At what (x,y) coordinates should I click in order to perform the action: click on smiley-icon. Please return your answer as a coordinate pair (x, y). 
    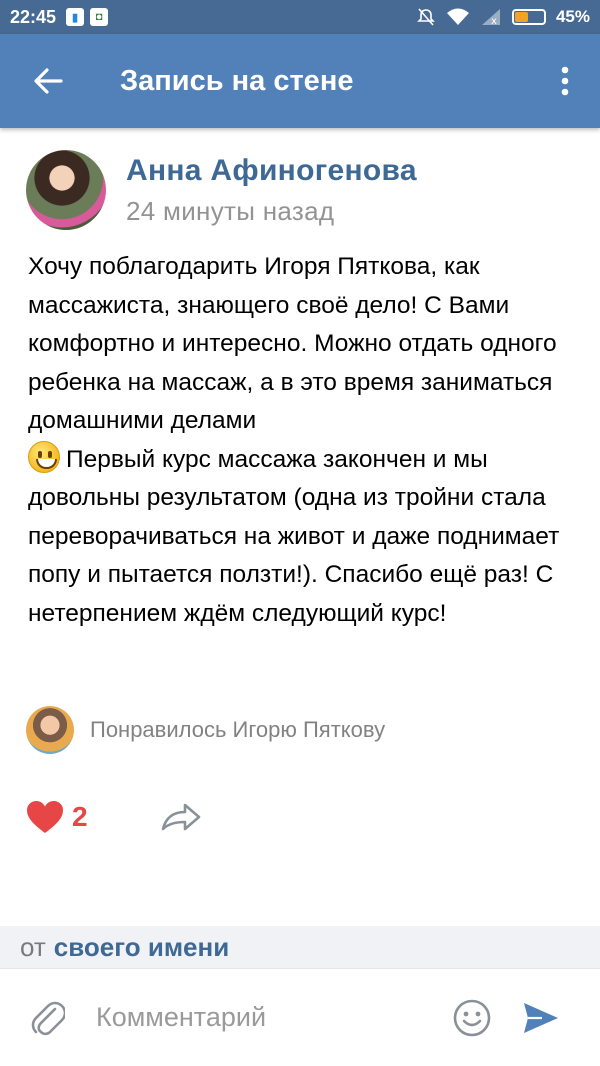
    Looking at the image, I should click on (472, 1017).